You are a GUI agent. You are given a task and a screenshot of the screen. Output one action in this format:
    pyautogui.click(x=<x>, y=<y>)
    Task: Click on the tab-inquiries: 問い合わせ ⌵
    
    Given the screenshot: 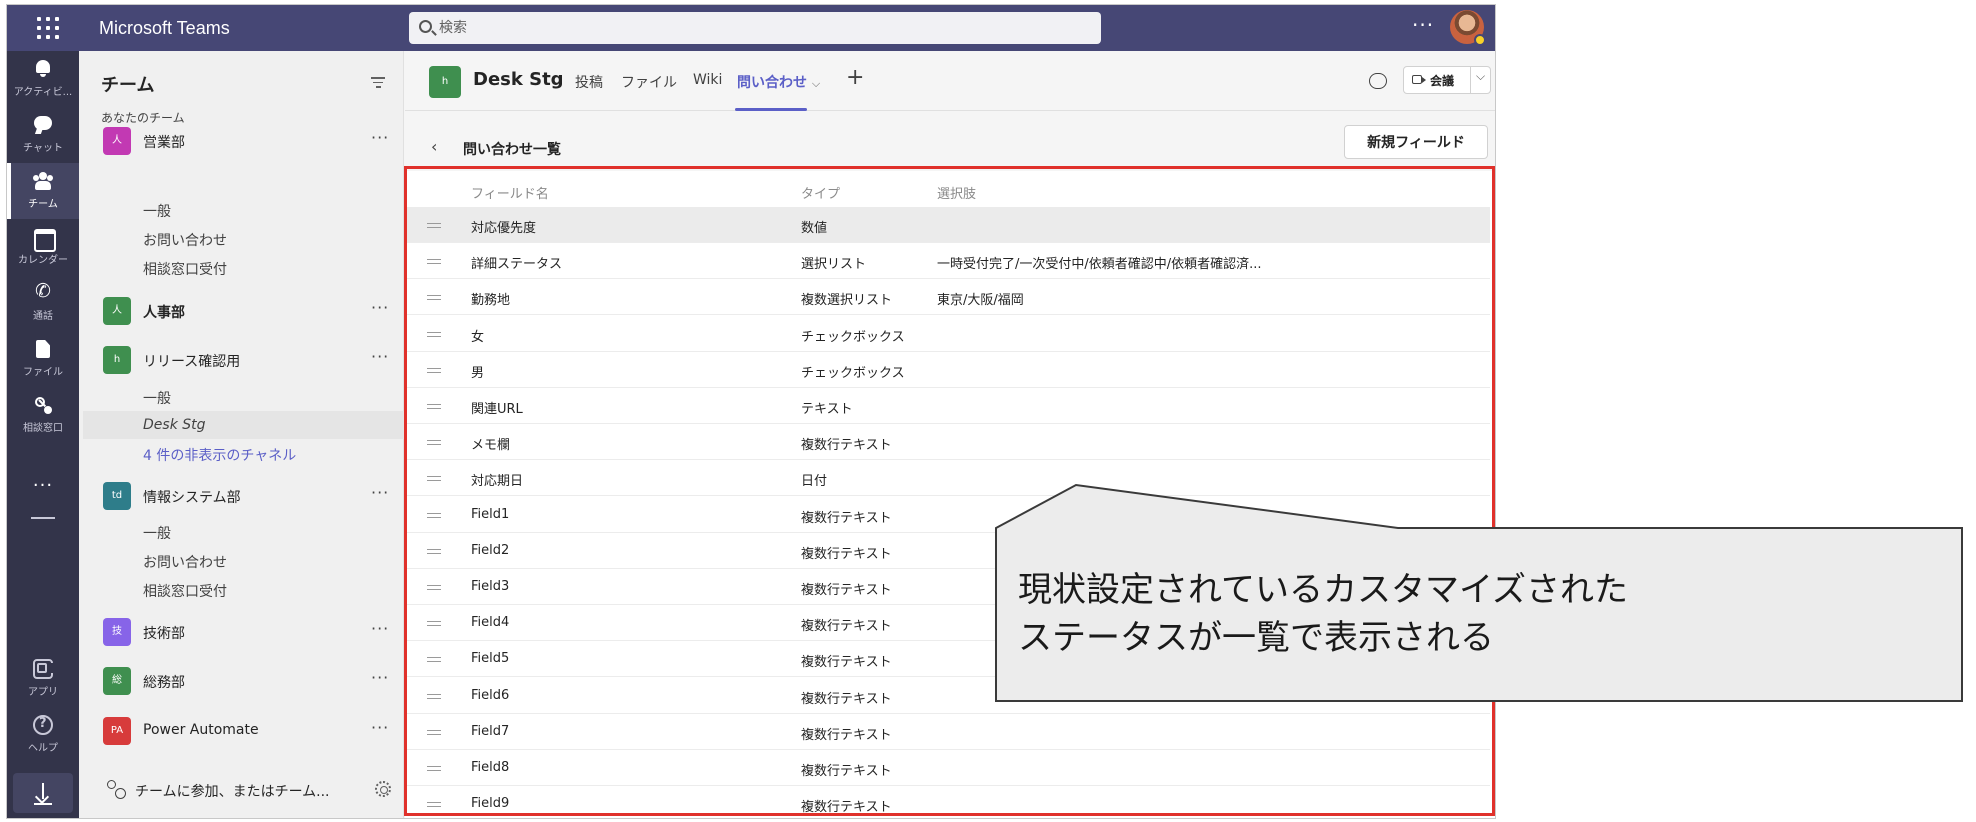 What is the action you would take?
    pyautogui.click(x=778, y=82)
    